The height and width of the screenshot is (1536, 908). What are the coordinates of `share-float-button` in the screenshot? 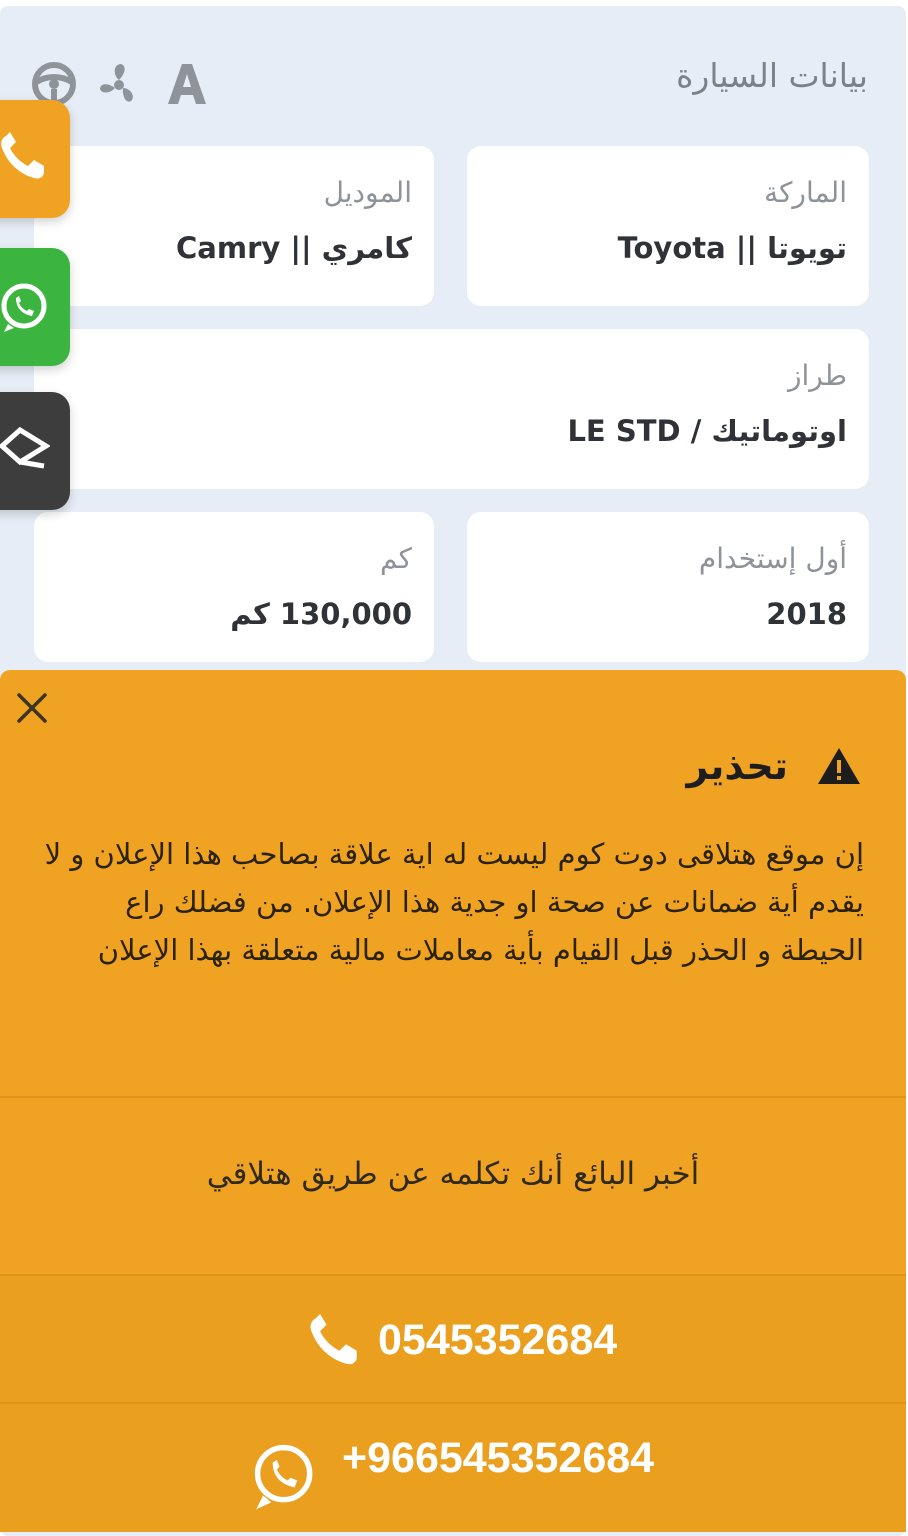 It's located at (35, 451).